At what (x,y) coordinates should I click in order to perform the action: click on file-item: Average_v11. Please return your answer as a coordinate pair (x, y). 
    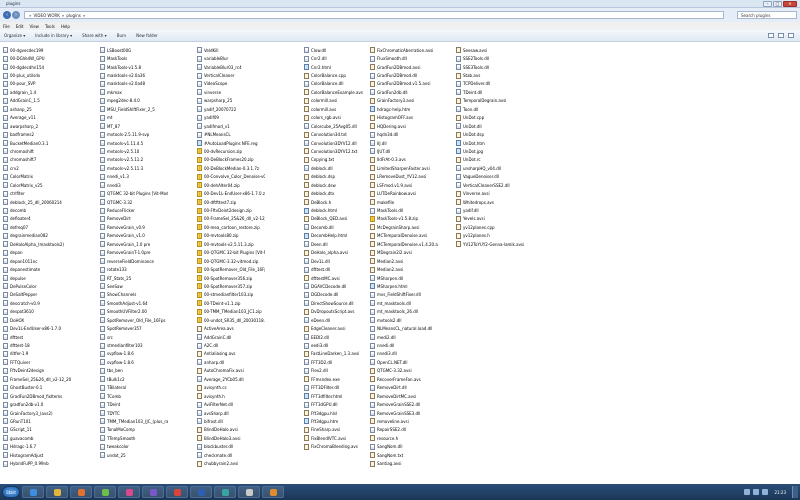
    Looking at the image, I should click on (37, 118).